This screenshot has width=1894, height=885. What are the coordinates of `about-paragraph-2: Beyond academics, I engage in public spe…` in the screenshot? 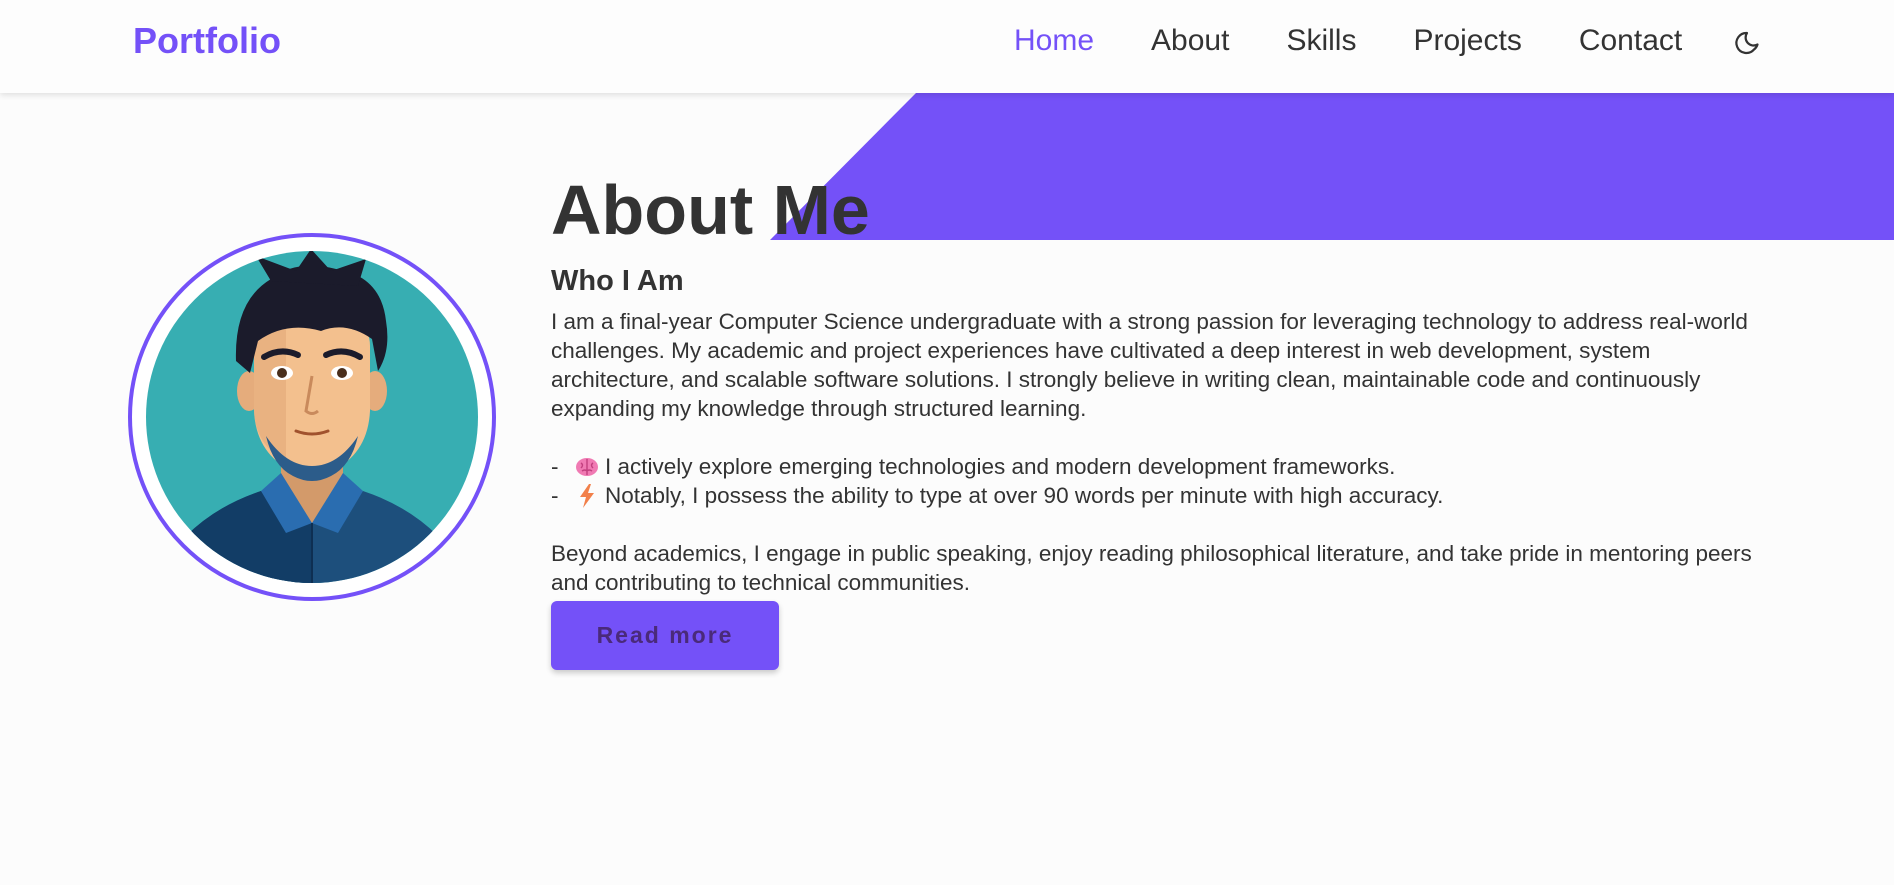 It's located at (1151, 568).